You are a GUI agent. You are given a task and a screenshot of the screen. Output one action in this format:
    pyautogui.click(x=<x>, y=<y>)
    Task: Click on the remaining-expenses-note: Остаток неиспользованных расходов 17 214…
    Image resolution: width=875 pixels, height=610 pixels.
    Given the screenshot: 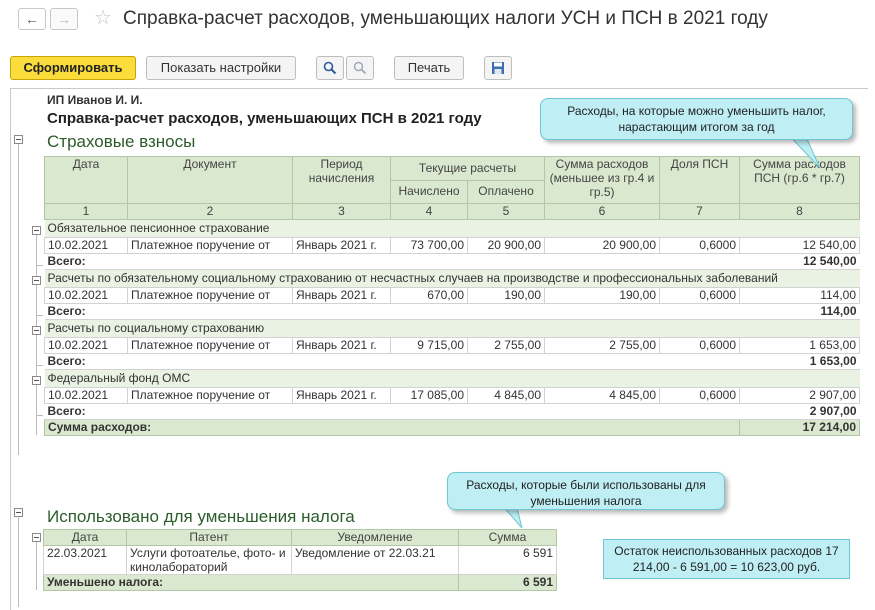 What is the action you would take?
    pyautogui.click(x=726, y=559)
    